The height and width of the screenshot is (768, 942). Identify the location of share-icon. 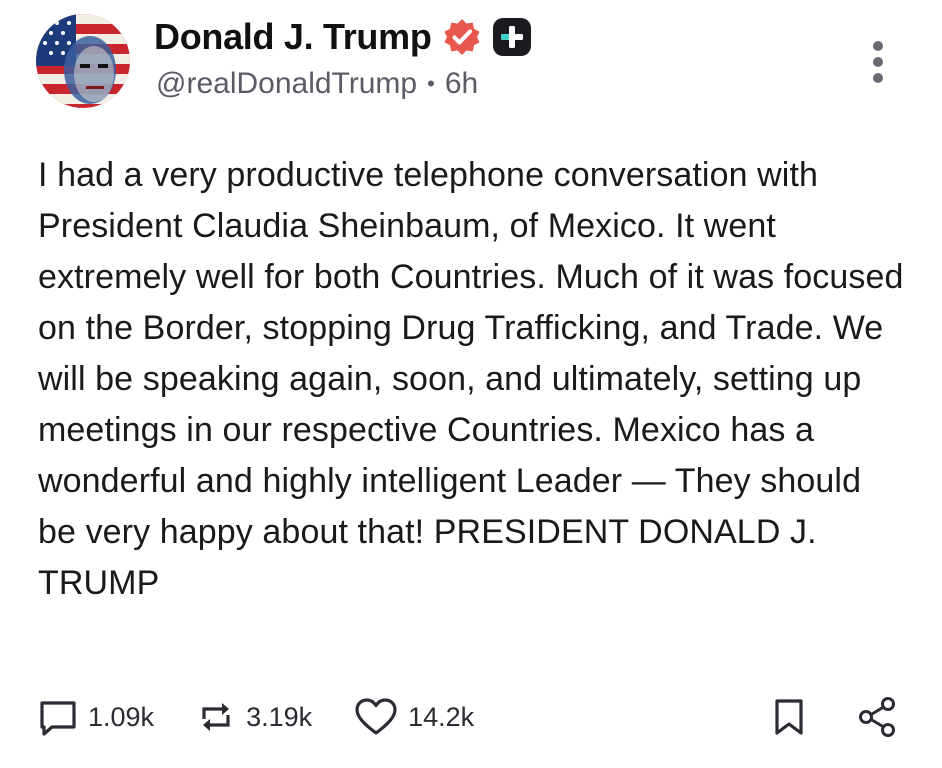
(877, 717).